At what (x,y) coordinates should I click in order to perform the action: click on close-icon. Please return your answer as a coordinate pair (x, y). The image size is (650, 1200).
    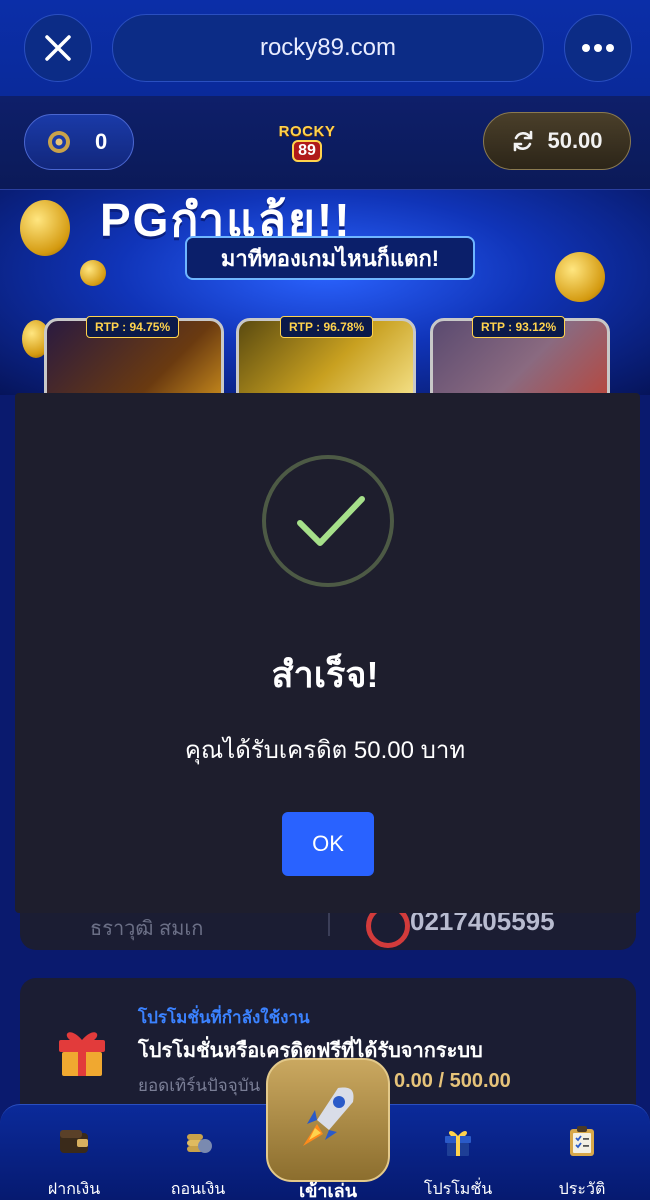
    Looking at the image, I should click on (58, 48).